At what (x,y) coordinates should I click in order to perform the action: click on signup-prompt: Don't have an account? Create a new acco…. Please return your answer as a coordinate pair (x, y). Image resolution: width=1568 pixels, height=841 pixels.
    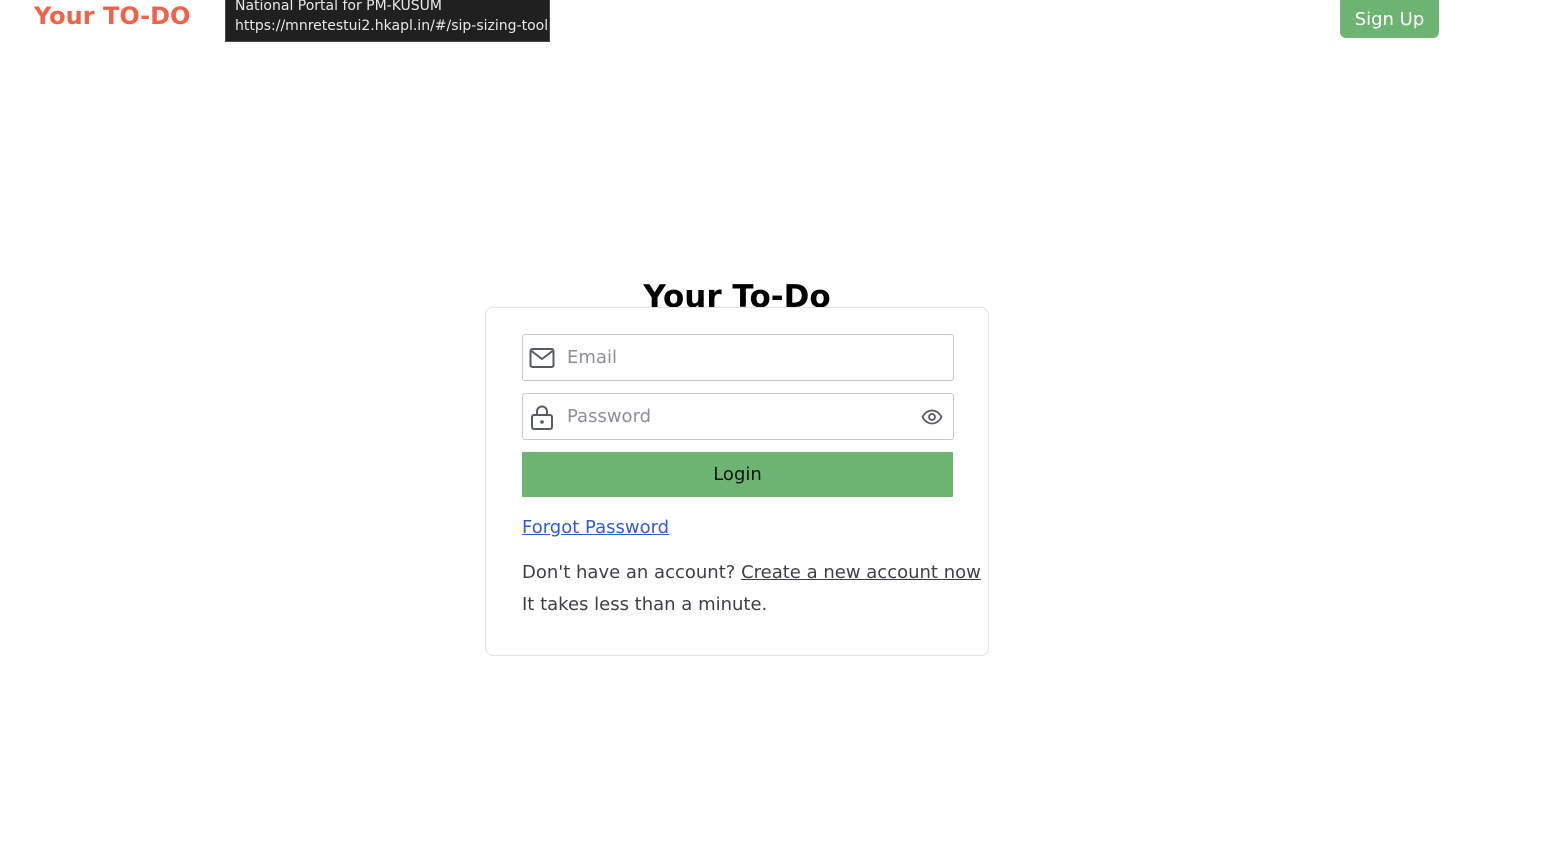
    Looking at the image, I should click on (751, 572).